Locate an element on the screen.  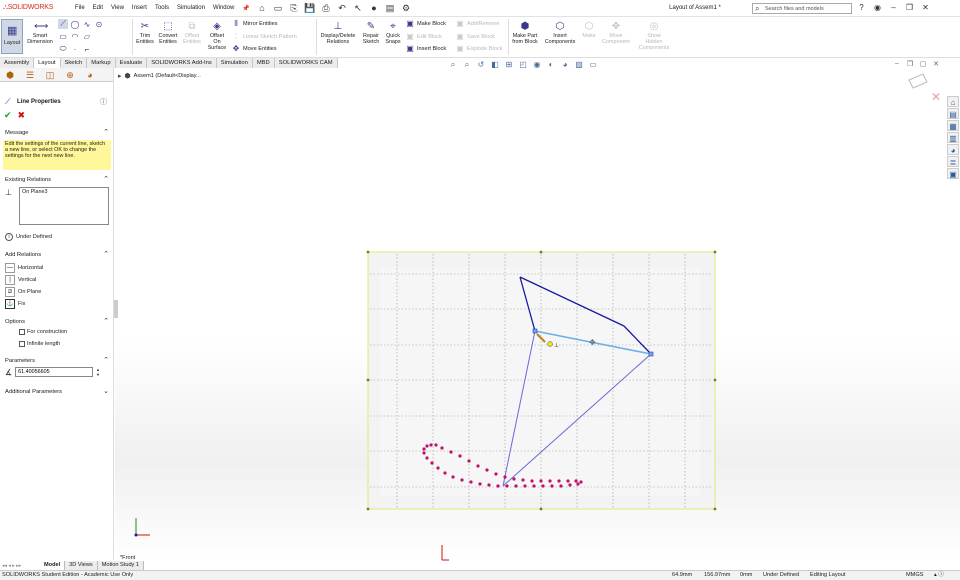
origin-marker is located at coordinates (445, 553).